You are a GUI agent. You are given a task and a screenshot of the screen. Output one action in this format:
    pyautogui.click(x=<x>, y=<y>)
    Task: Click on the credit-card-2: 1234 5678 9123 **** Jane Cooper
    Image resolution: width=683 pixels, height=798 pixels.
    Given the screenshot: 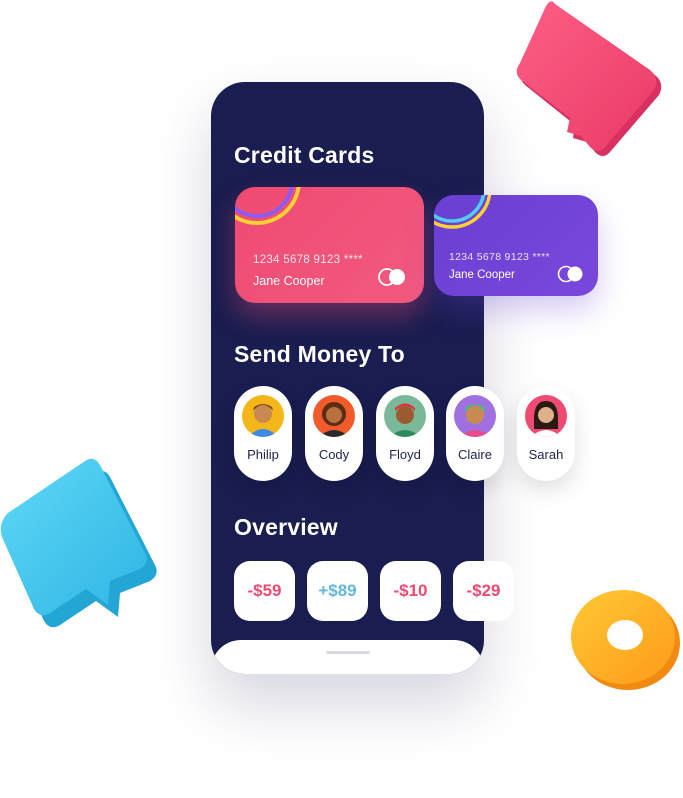 What is the action you would take?
    pyautogui.click(x=516, y=245)
    